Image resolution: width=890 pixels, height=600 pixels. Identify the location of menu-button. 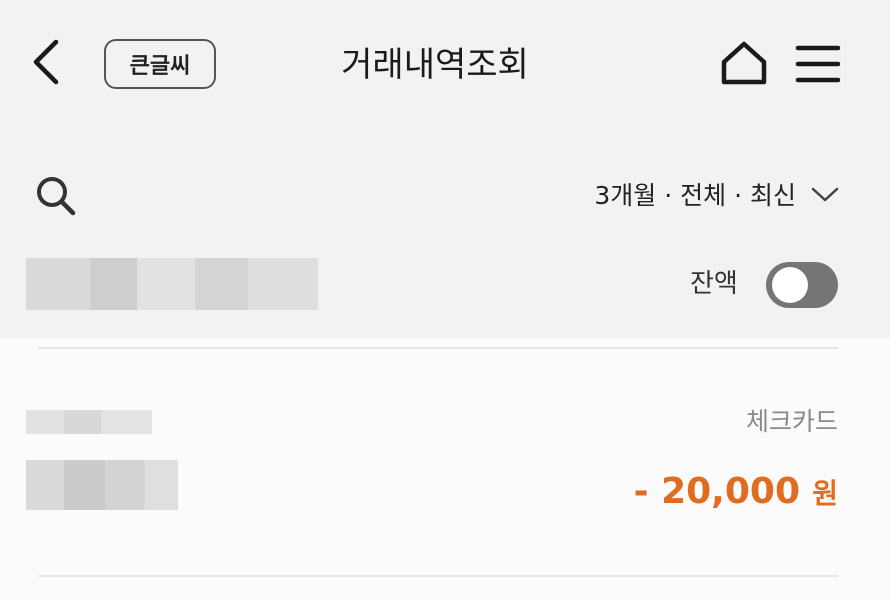
(818, 64).